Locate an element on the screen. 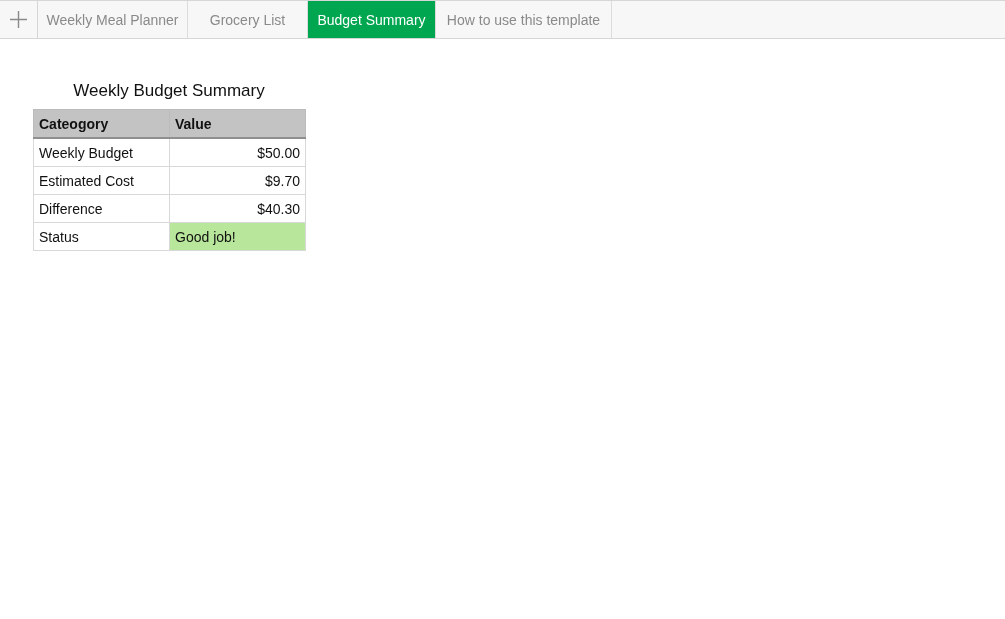  table-cell: $50.00 is located at coordinates (237, 152).